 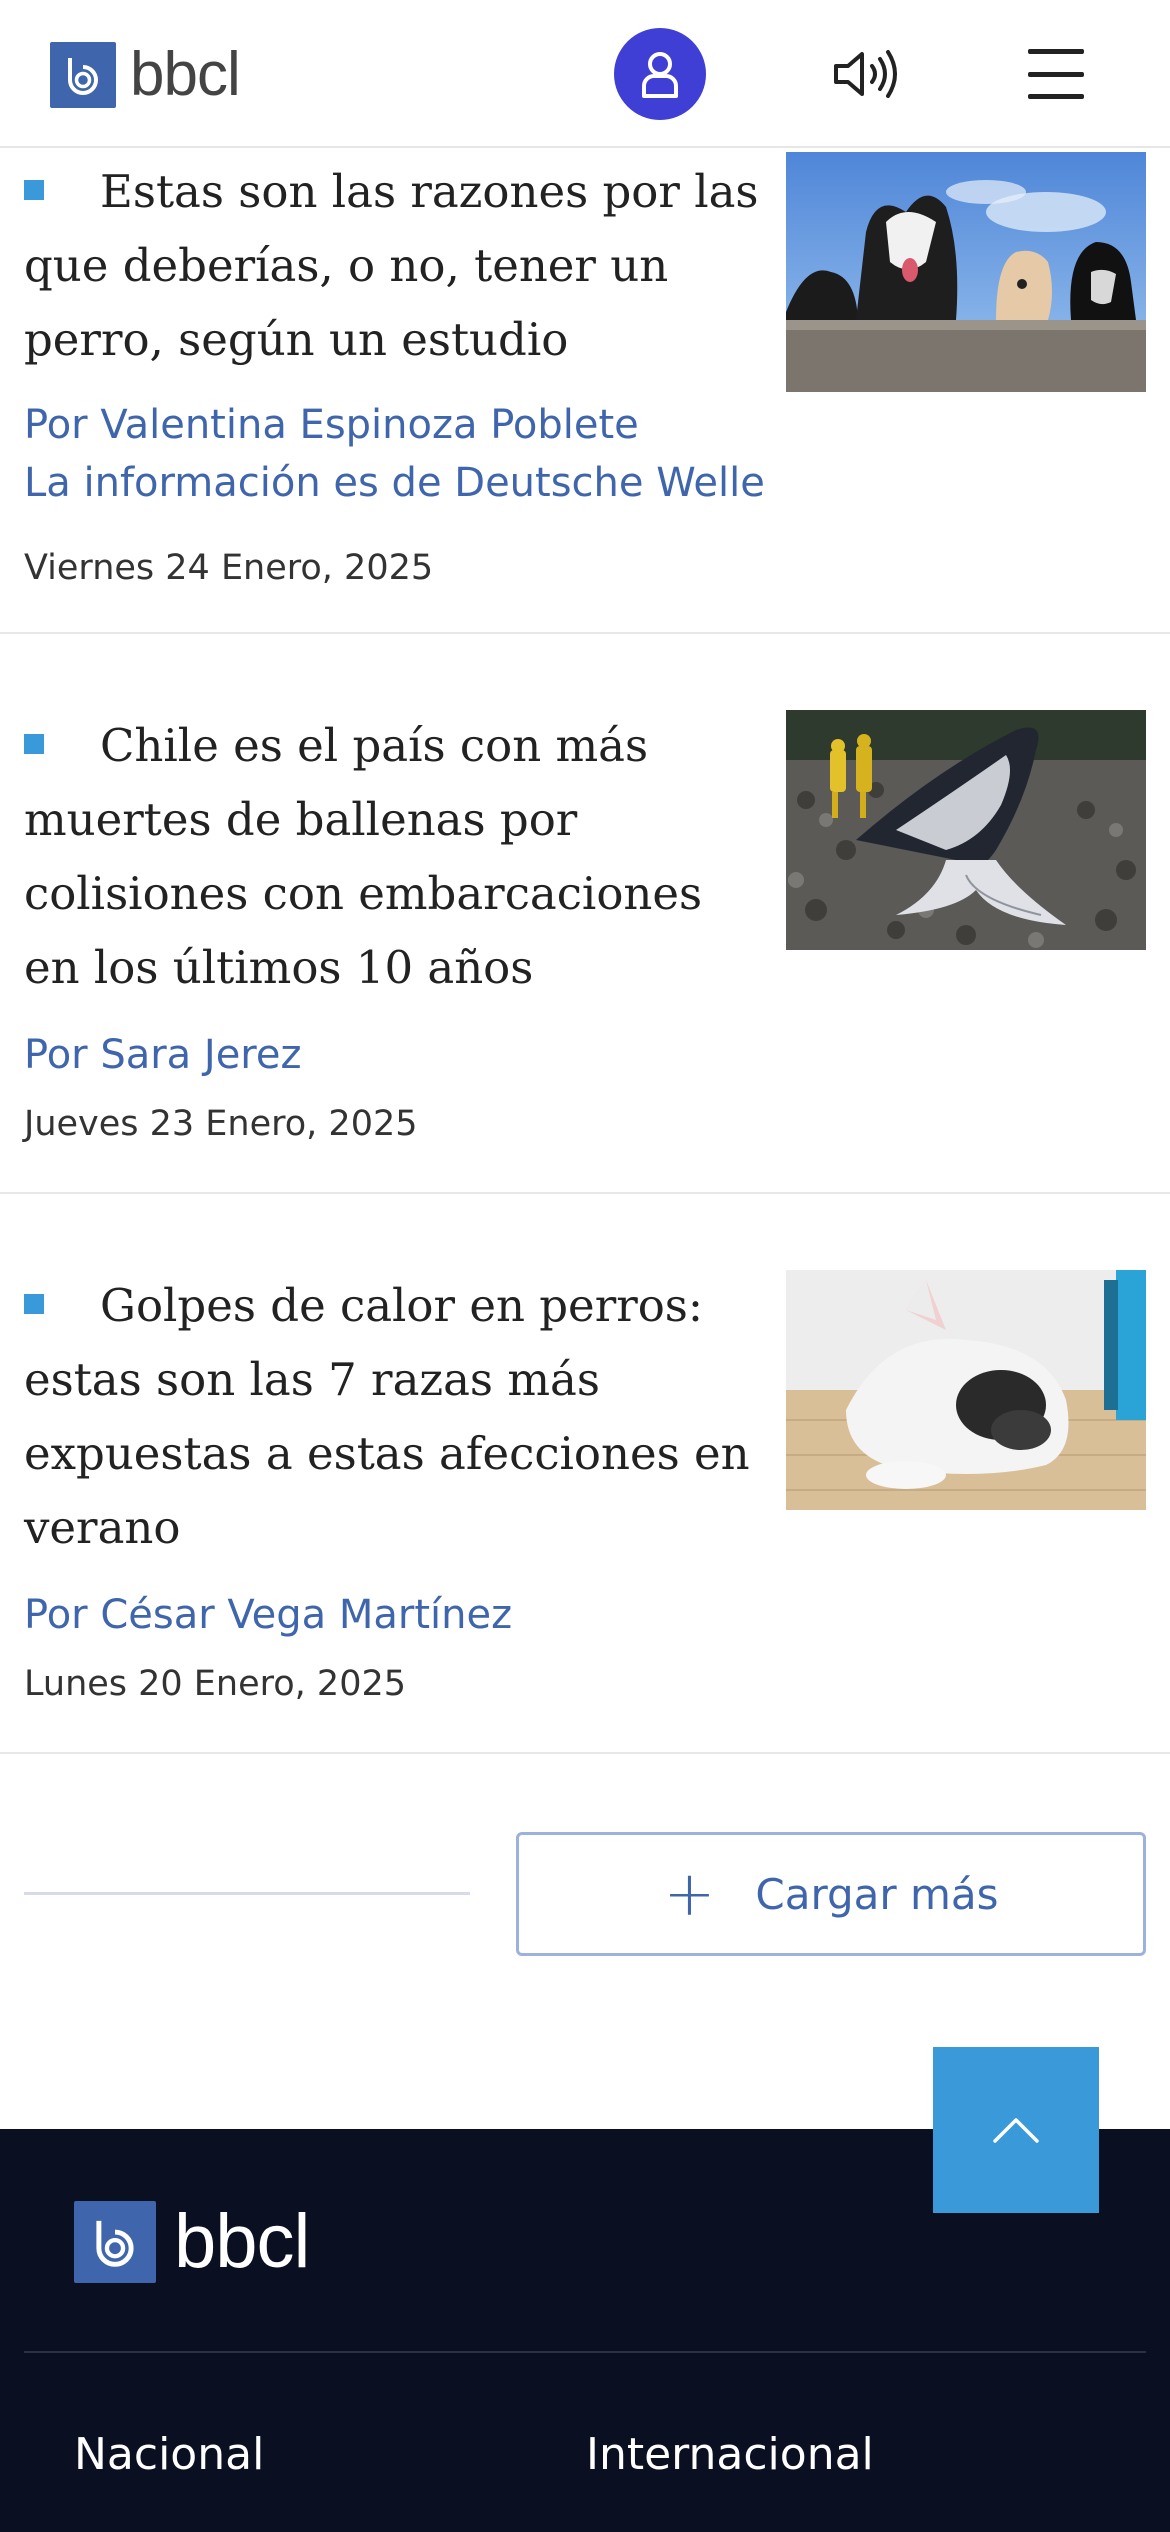 I want to click on audio-button, so click(x=866, y=74).